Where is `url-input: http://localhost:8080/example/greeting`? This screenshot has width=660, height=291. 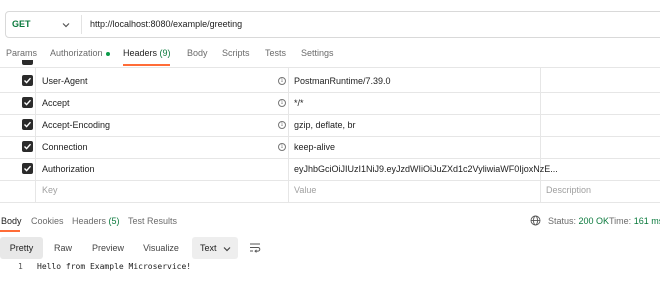 url-input: http://localhost:8080/example/greeting is located at coordinates (166, 24).